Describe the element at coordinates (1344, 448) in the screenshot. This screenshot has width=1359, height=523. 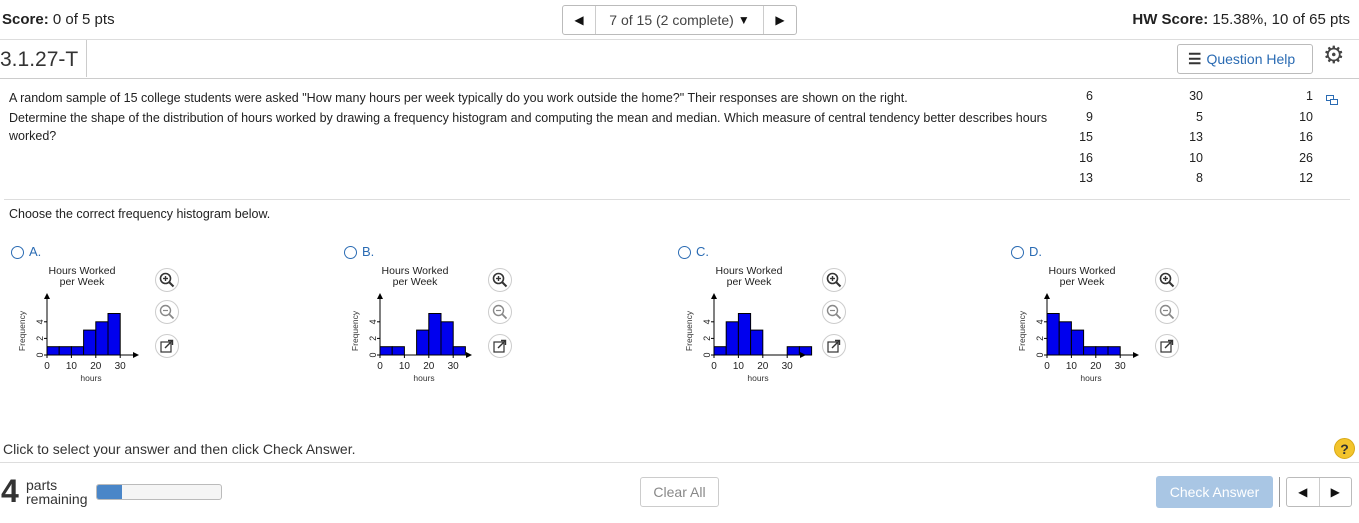
I see `help-icon: ?` at that location.